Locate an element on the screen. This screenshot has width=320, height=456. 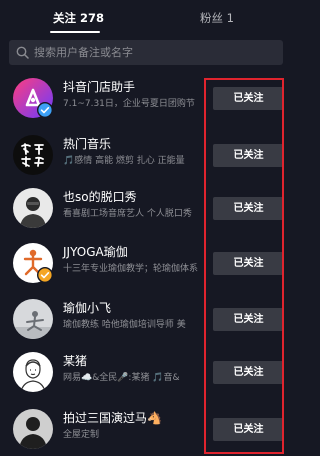
search-input is located at coordinates (154, 52).